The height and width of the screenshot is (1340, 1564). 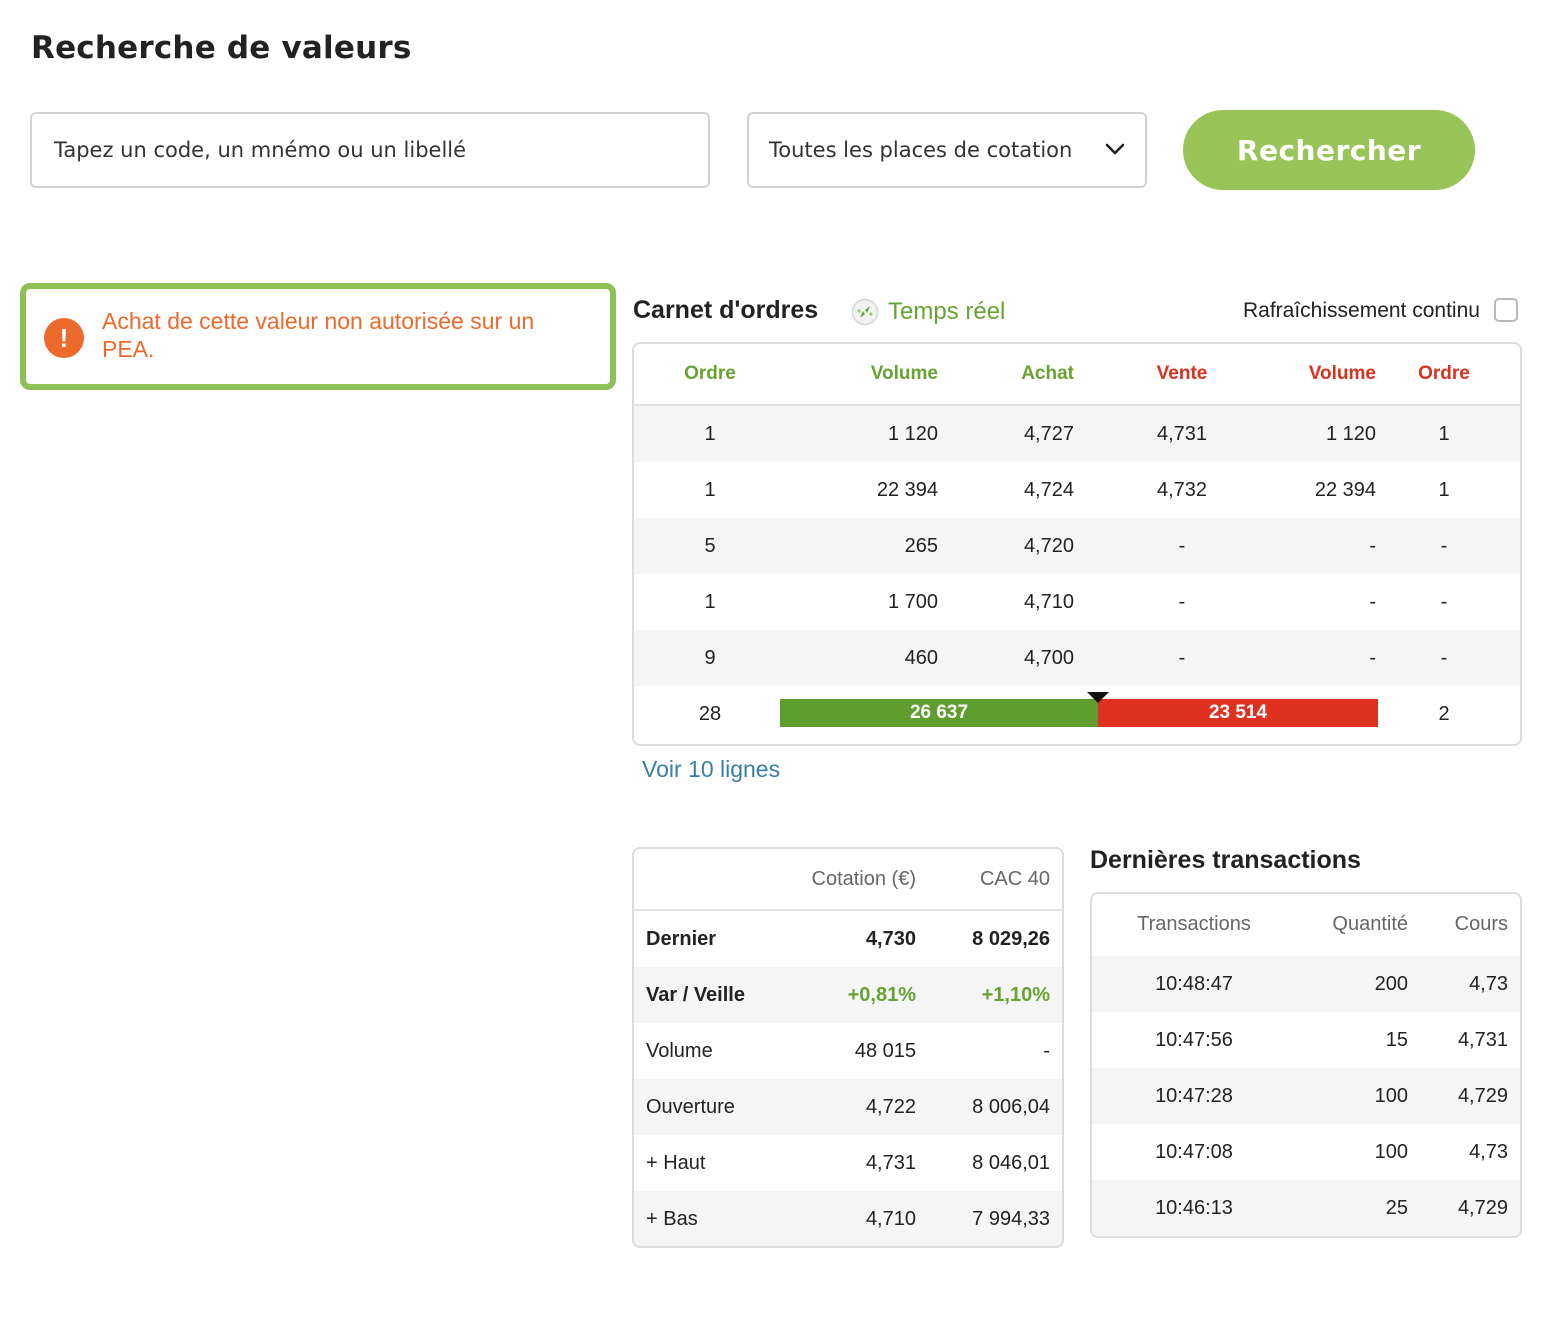 What do you see at coordinates (64, 338) in the screenshot?
I see `exclamation-circle-icon: !` at bounding box center [64, 338].